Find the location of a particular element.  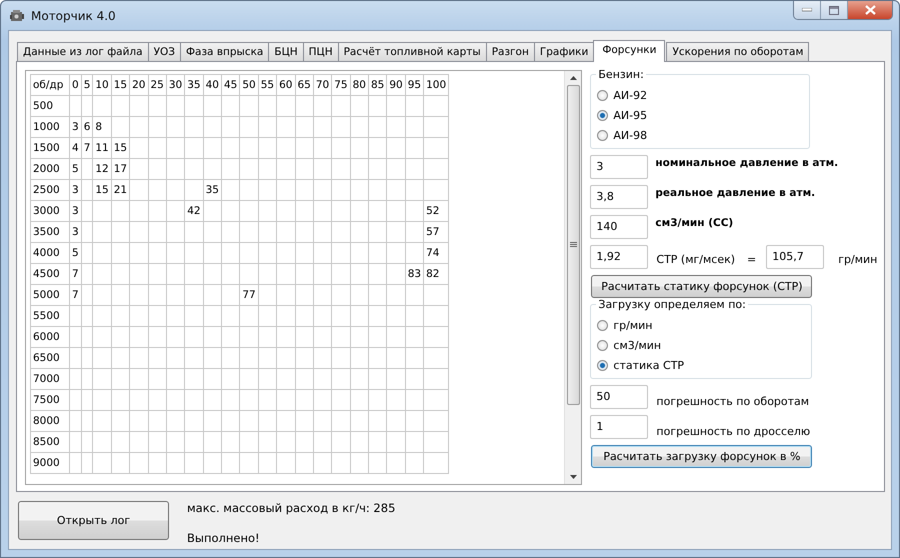

row-header: 9000 is located at coordinates (50, 463).